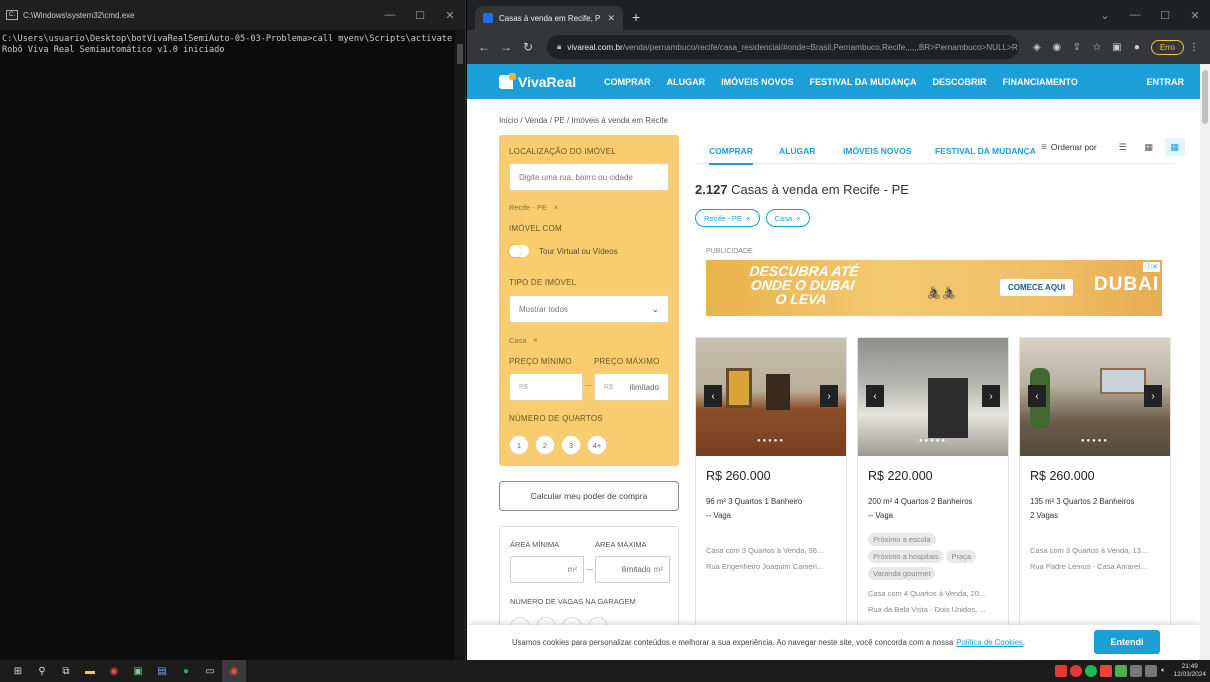 The image size is (1210, 682). I want to click on task-view-icon: ⧉, so click(66, 671).